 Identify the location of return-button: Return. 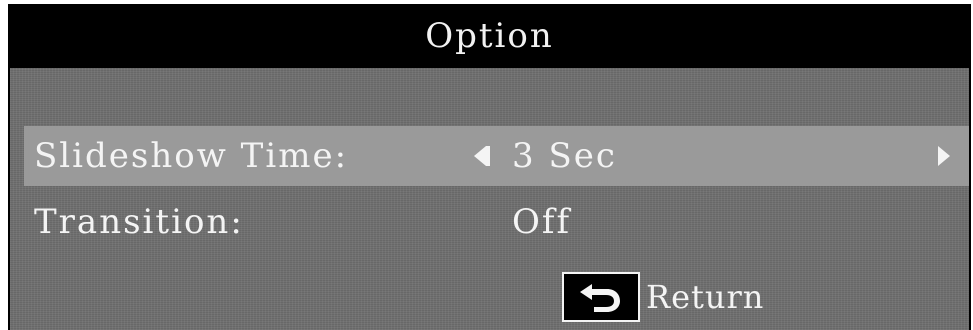
(663, 297).